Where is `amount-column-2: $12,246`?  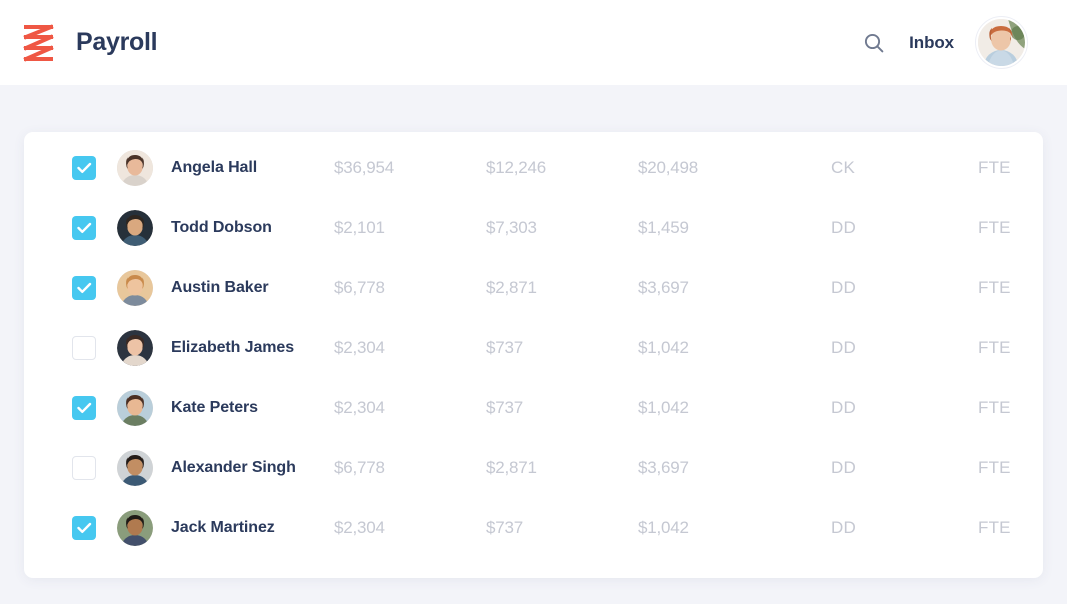 amount-column-2: $12,246 is located at coordinates (516, 167).